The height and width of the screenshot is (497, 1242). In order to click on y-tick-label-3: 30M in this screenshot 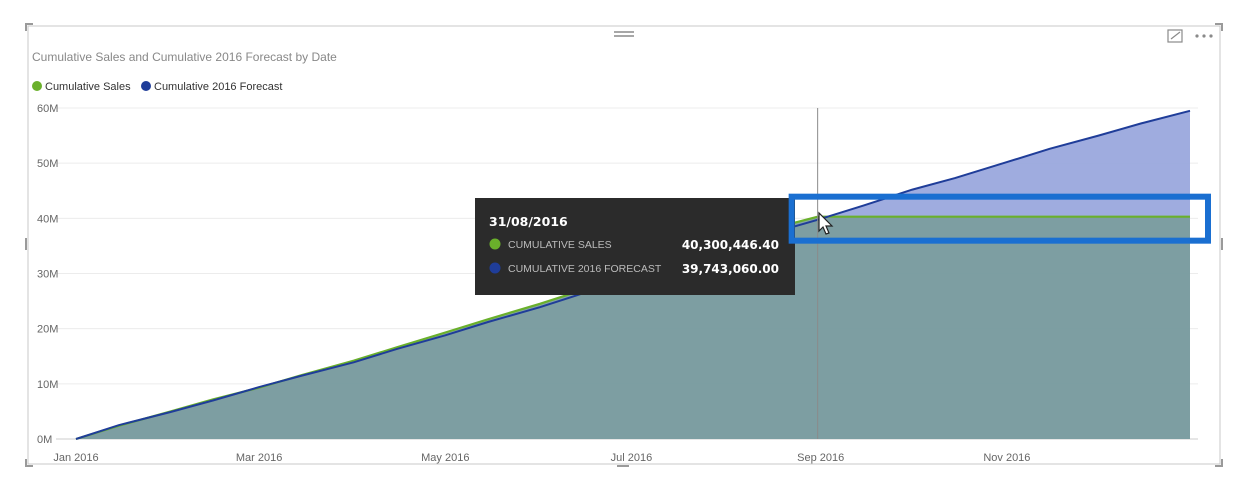, I will do `click(47, 275)`.